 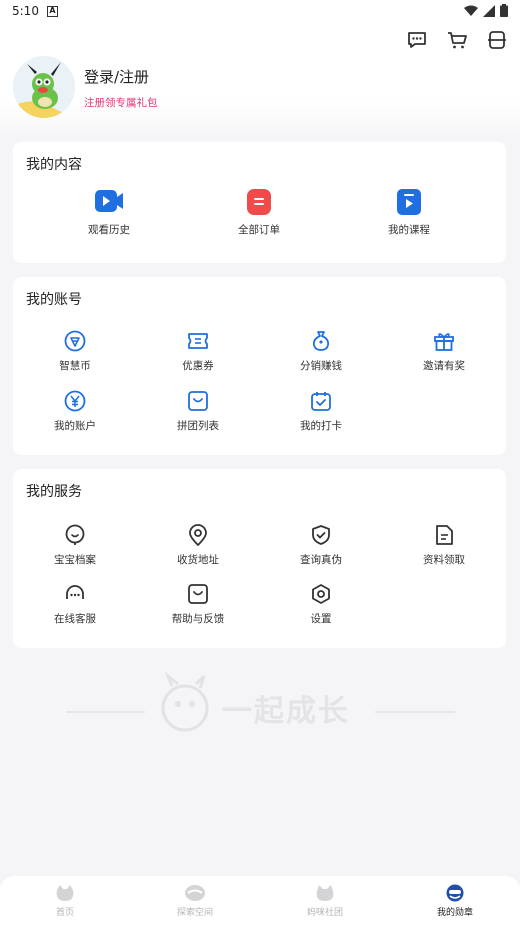 I want to click on shield-check-icon, so click(x=321, y=535).